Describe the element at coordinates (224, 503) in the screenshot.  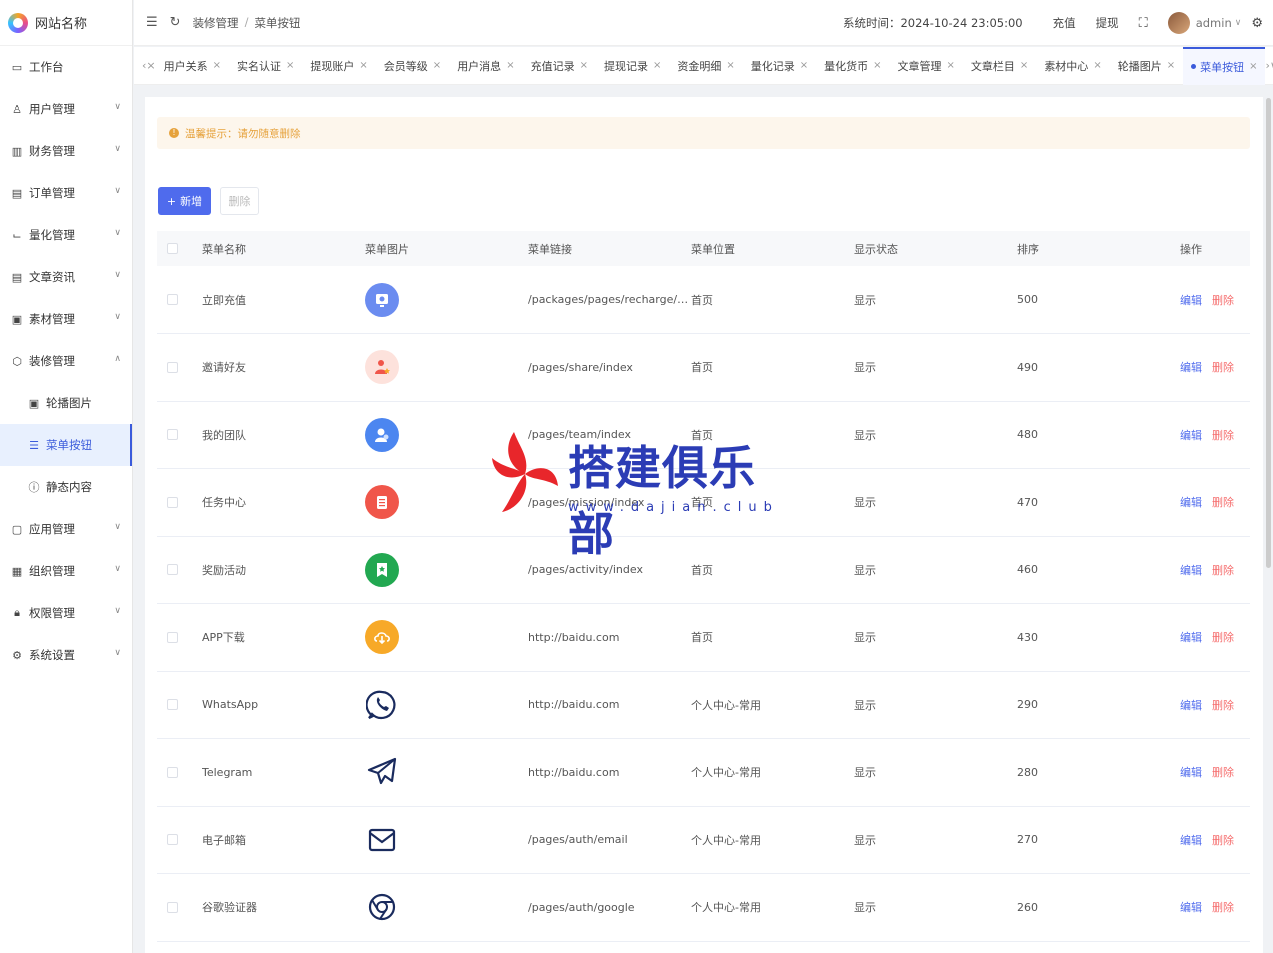
I see `menu-name: 任务中心` at that location.